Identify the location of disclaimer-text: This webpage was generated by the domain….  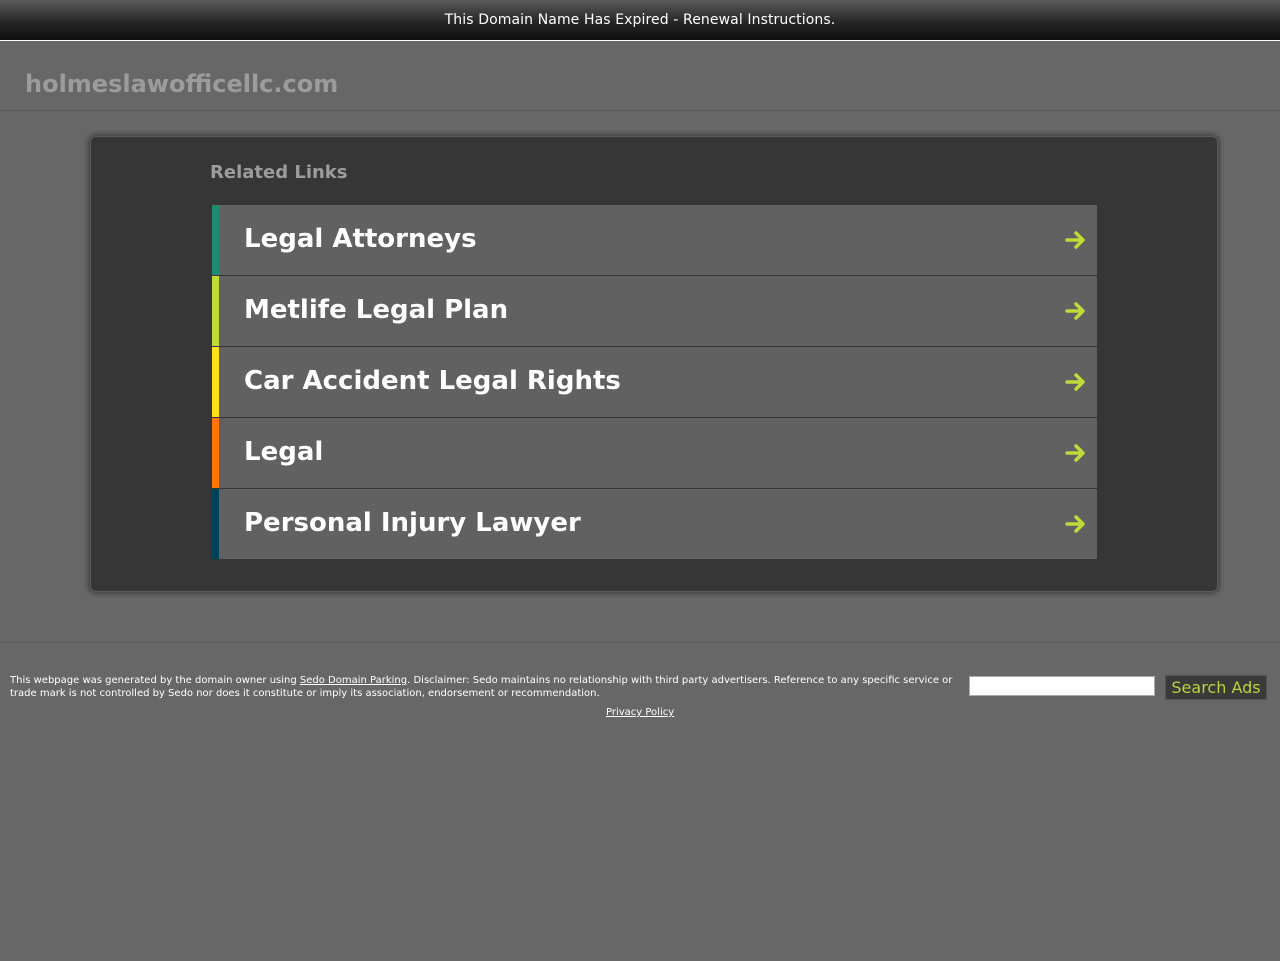
(485, 687).